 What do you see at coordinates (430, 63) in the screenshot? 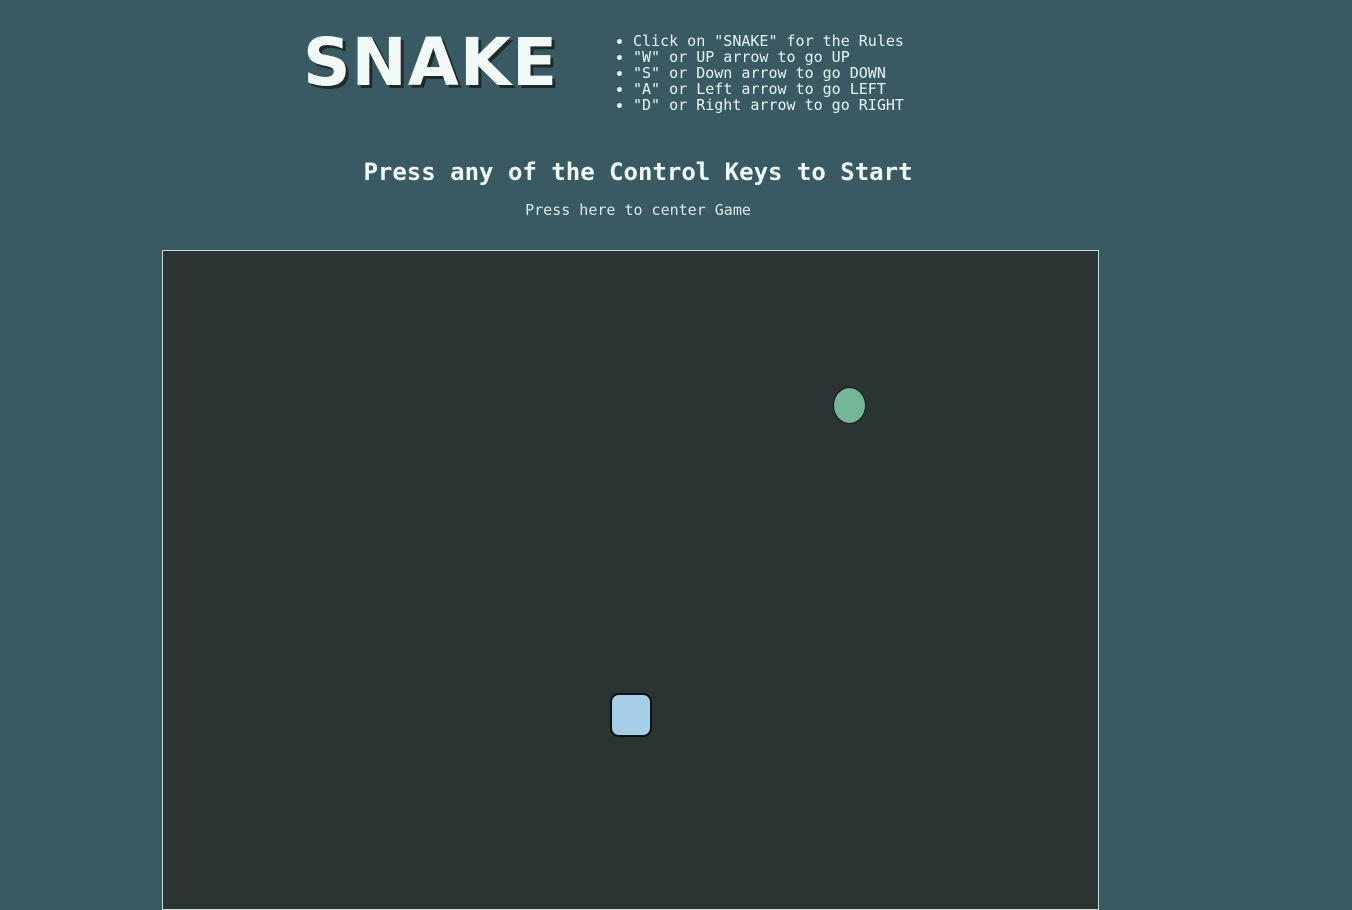
I see `game-title: SNAKE` at bounding box center [430, 63].